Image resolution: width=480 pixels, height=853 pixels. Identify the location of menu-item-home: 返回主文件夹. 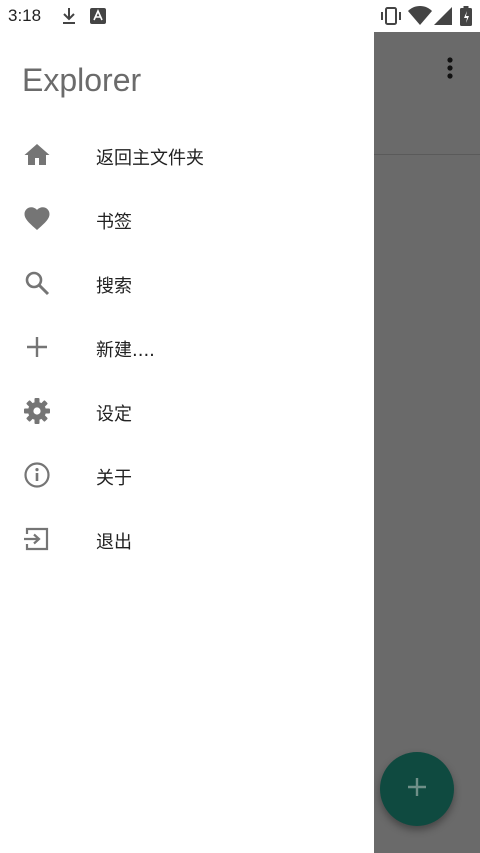
(187, 155).